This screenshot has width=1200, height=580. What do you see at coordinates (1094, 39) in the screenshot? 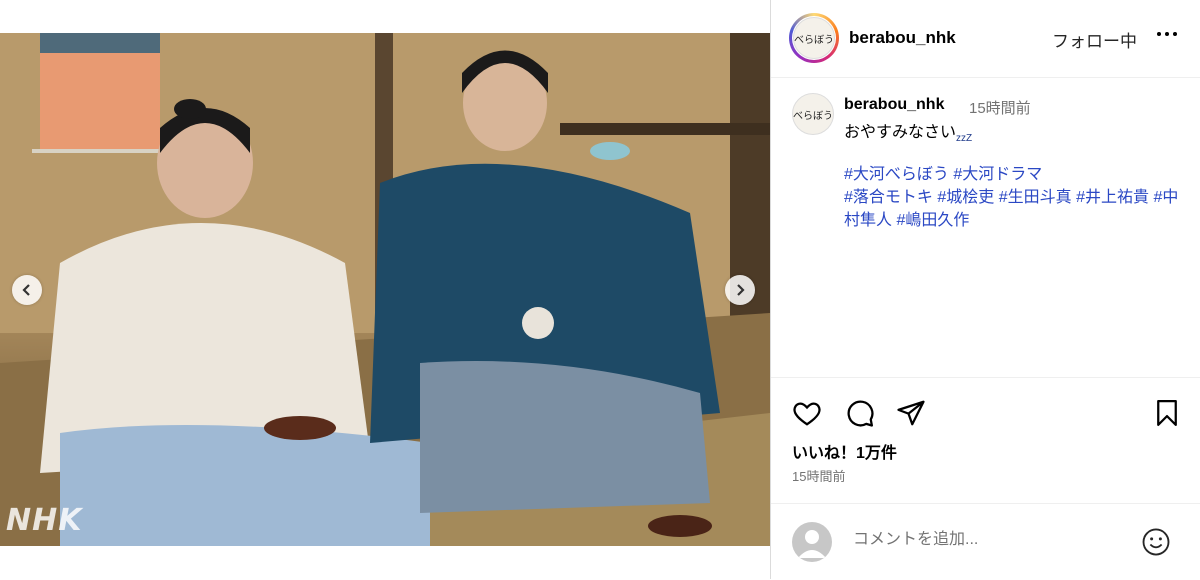
I see `following-button: フォロー中` at bounding box center [1094, 39].